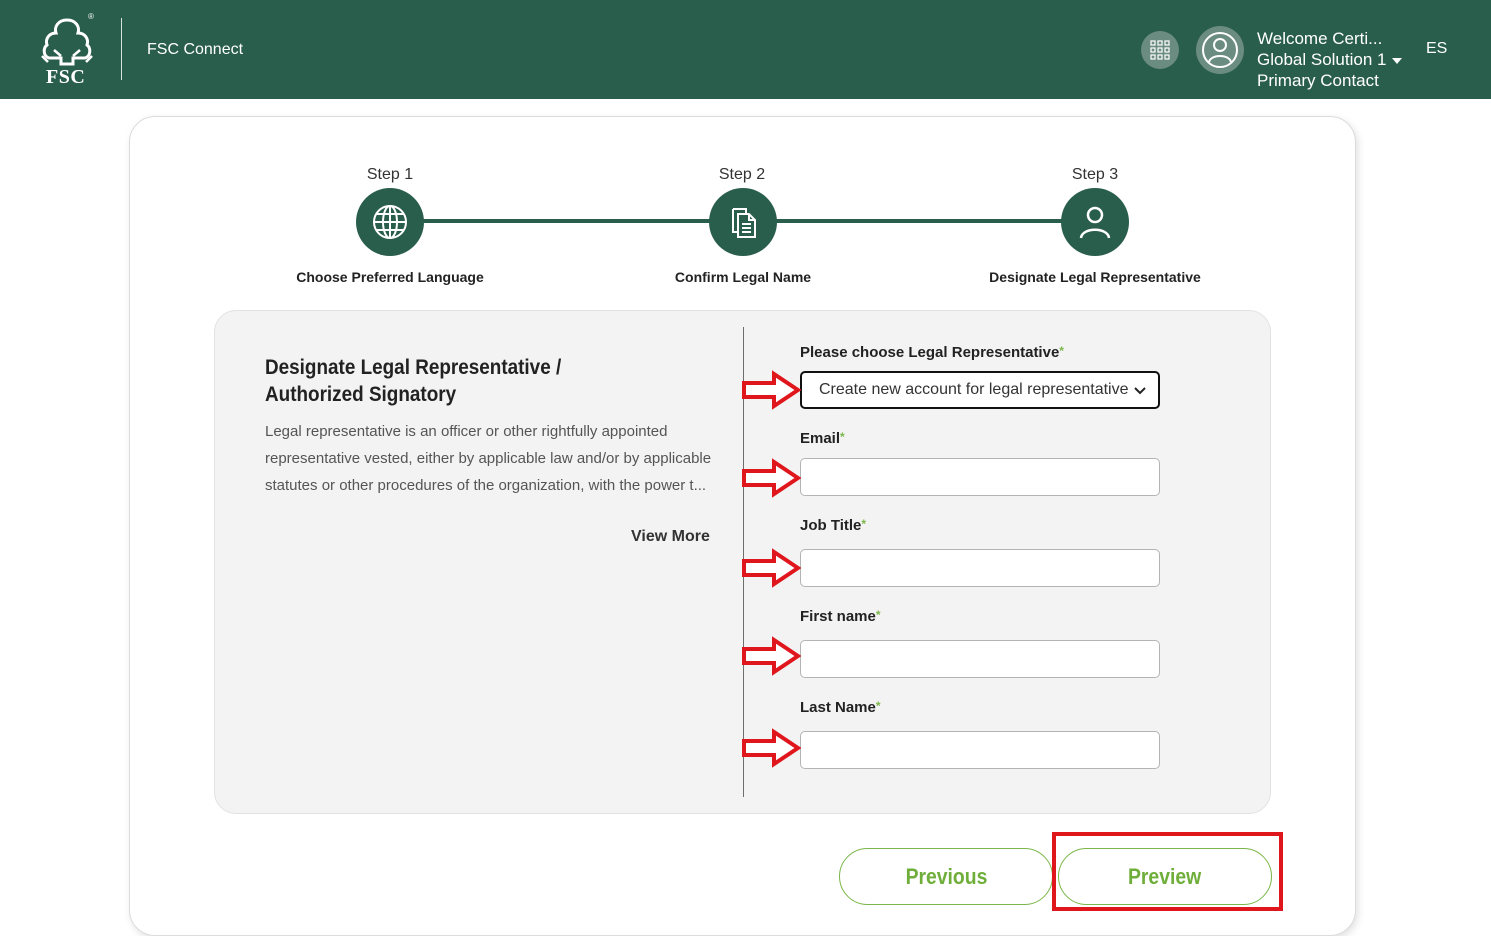 The height and width of the screenshot is (936, 1491). What do you see at coordinates (1318, 80) in the screenshot?
I see `user-role: Primary Contact` at bounding box center [1318, 80].